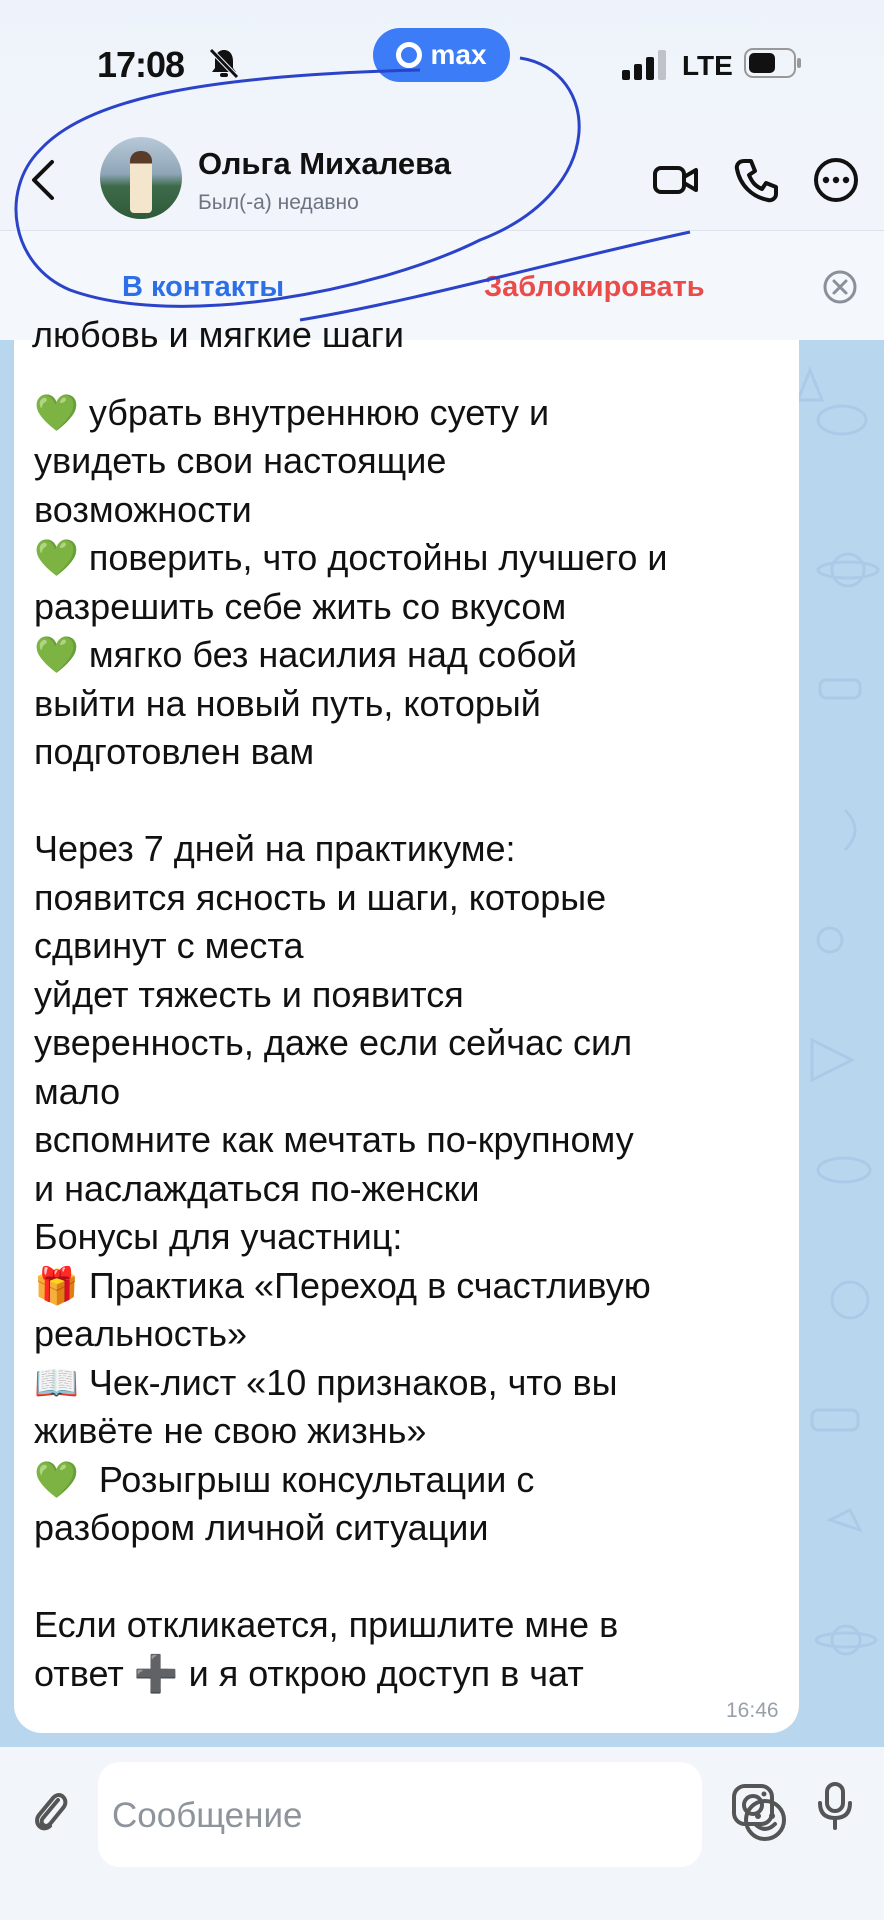 This screenshot has height=1920, width=884. Describe the element at coordinates (218, 1236) in the screenshot. I see `message-line: Бонусы для участниц:` at that location.